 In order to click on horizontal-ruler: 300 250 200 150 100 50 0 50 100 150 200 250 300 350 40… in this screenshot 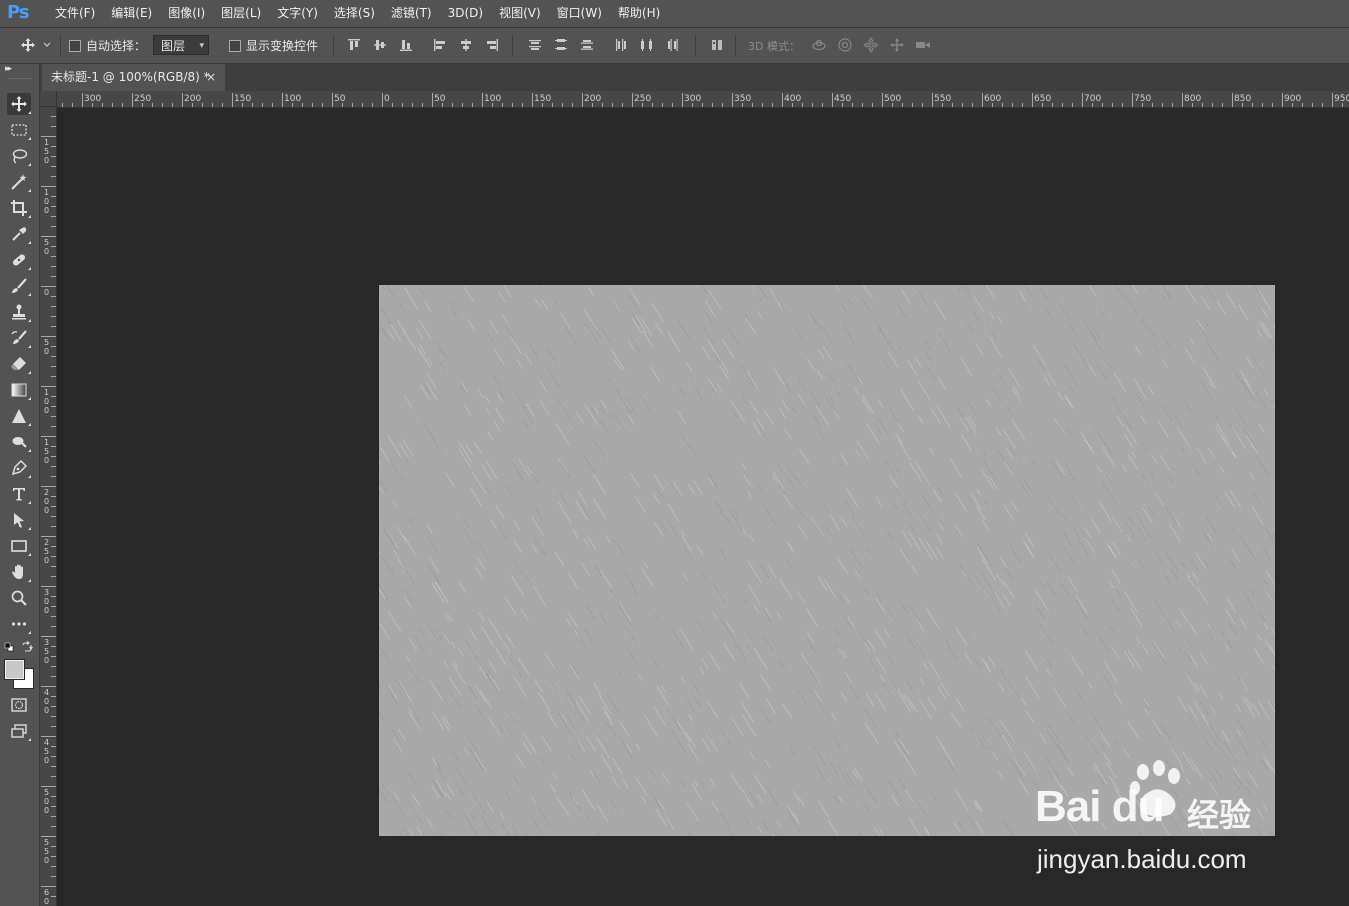, I will do `click(703, 99)`.